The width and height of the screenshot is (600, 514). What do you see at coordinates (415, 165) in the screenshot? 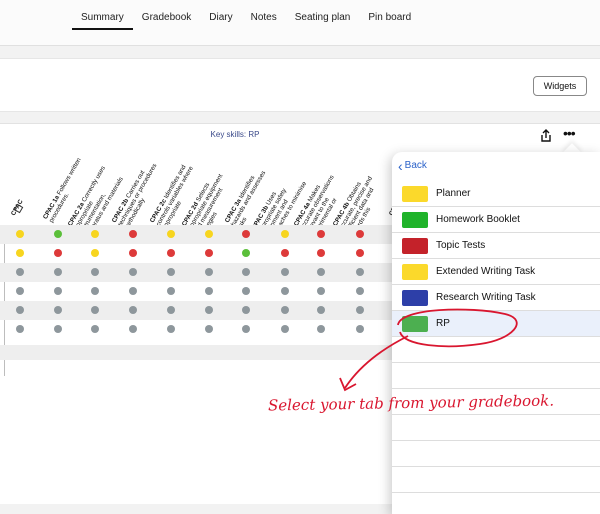
I see `back-label: Back` at bounding box center [415, 165].